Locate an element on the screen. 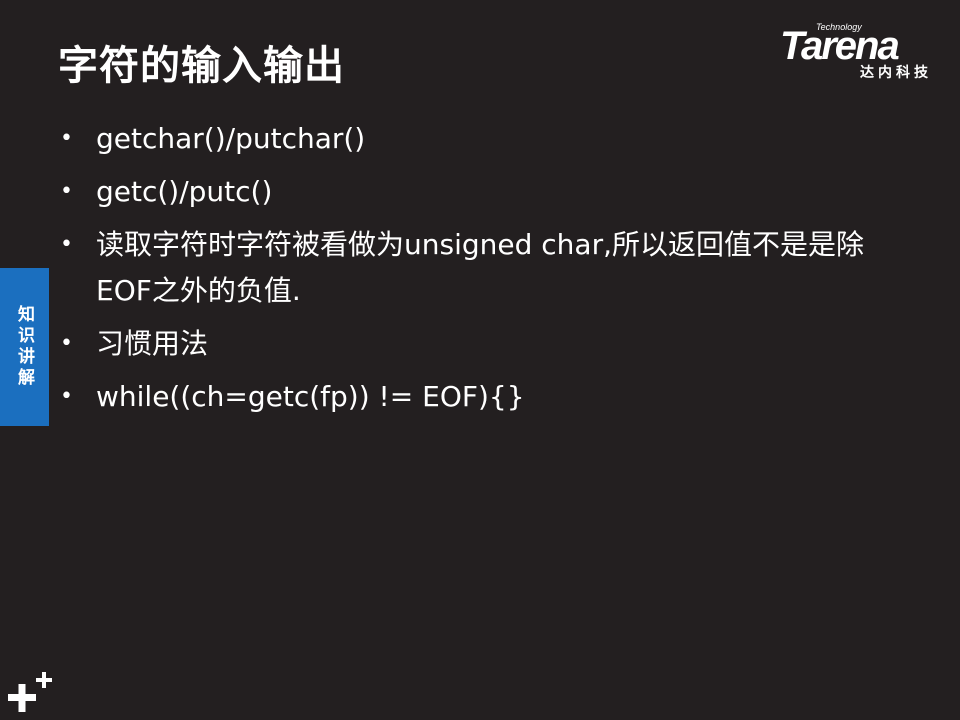 The width and height of the screenshot is (960, 720). side-tab: 知识讲解 is located at coordinates (24, 347).